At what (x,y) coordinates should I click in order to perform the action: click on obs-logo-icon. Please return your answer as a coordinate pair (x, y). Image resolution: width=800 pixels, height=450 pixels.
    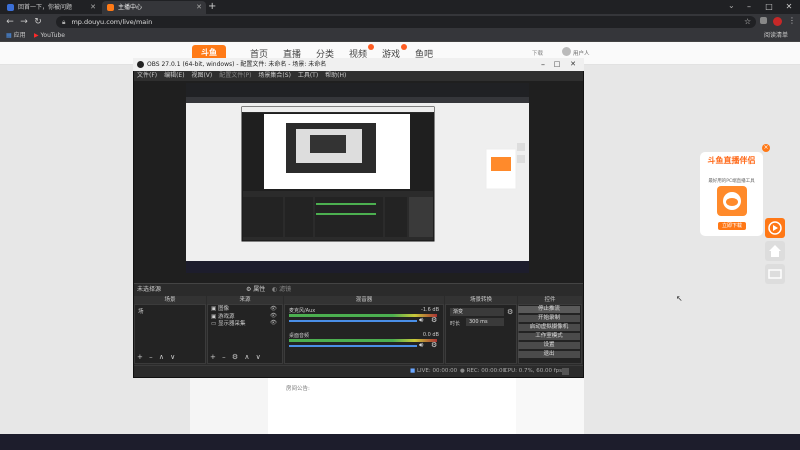
    Looking at the image, I should click on (140, 64).